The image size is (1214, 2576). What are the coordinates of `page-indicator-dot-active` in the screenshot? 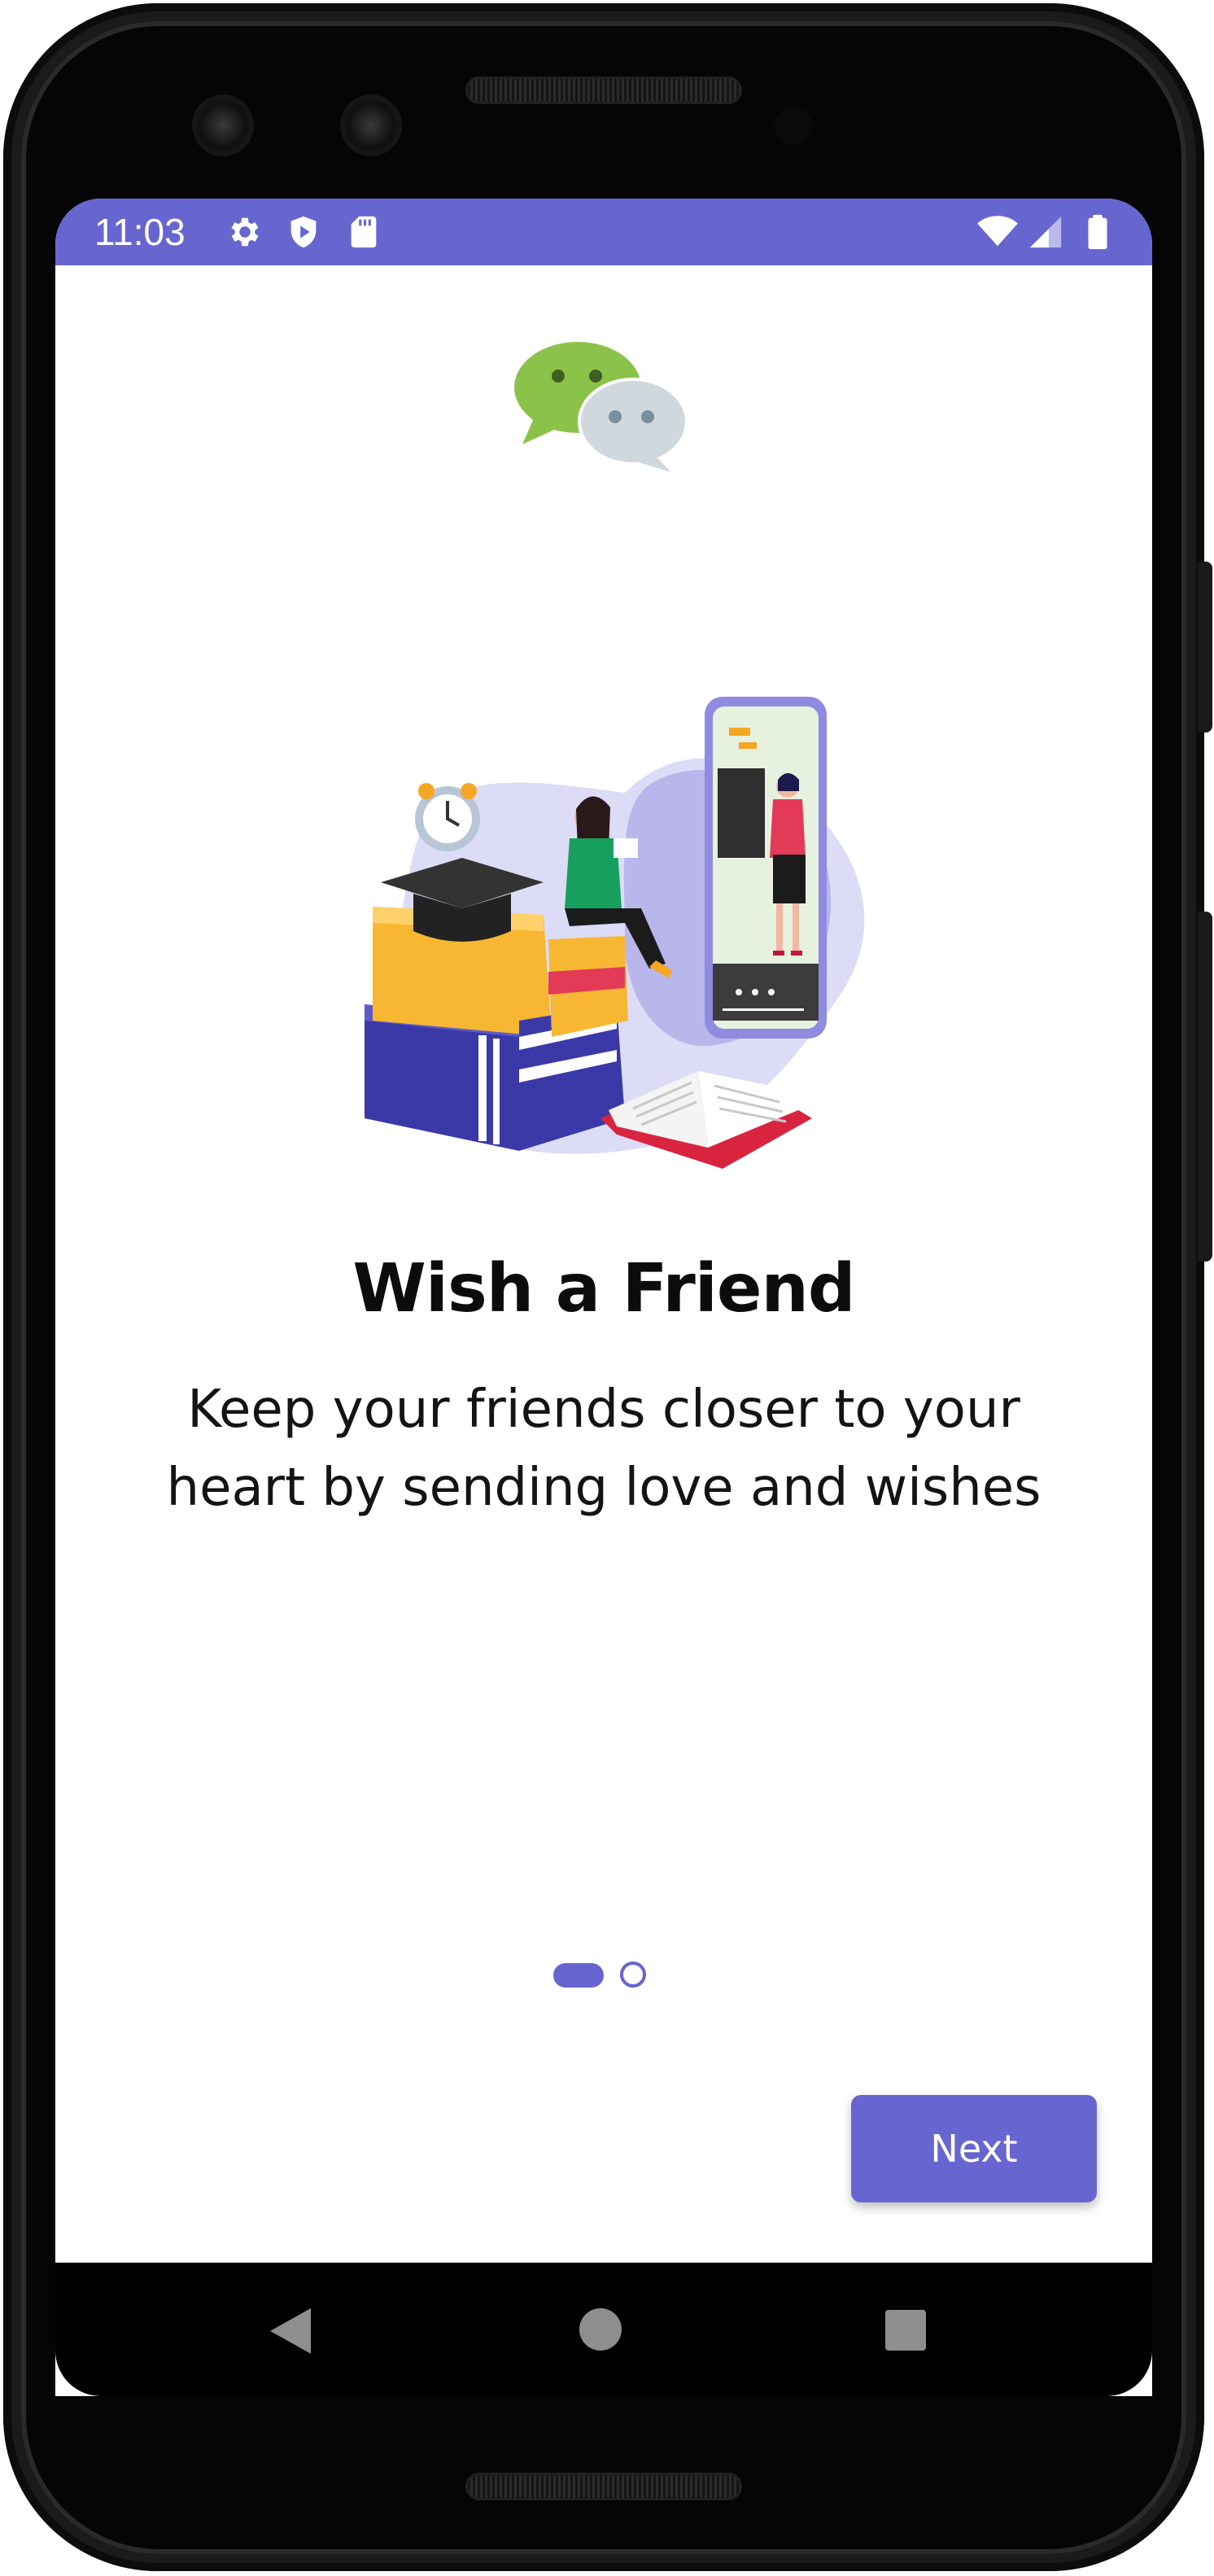 It's located at (578, 1975).